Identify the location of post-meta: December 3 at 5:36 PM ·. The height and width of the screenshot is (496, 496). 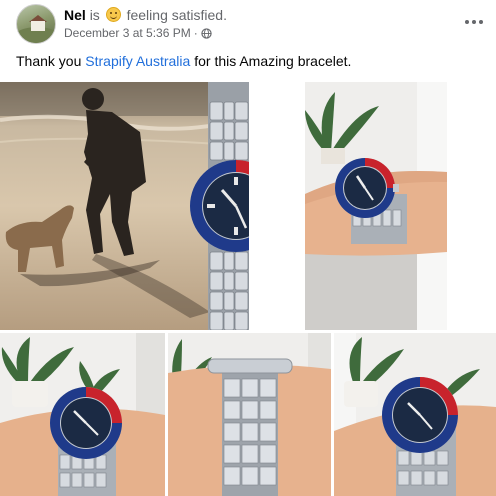
(138, 33).